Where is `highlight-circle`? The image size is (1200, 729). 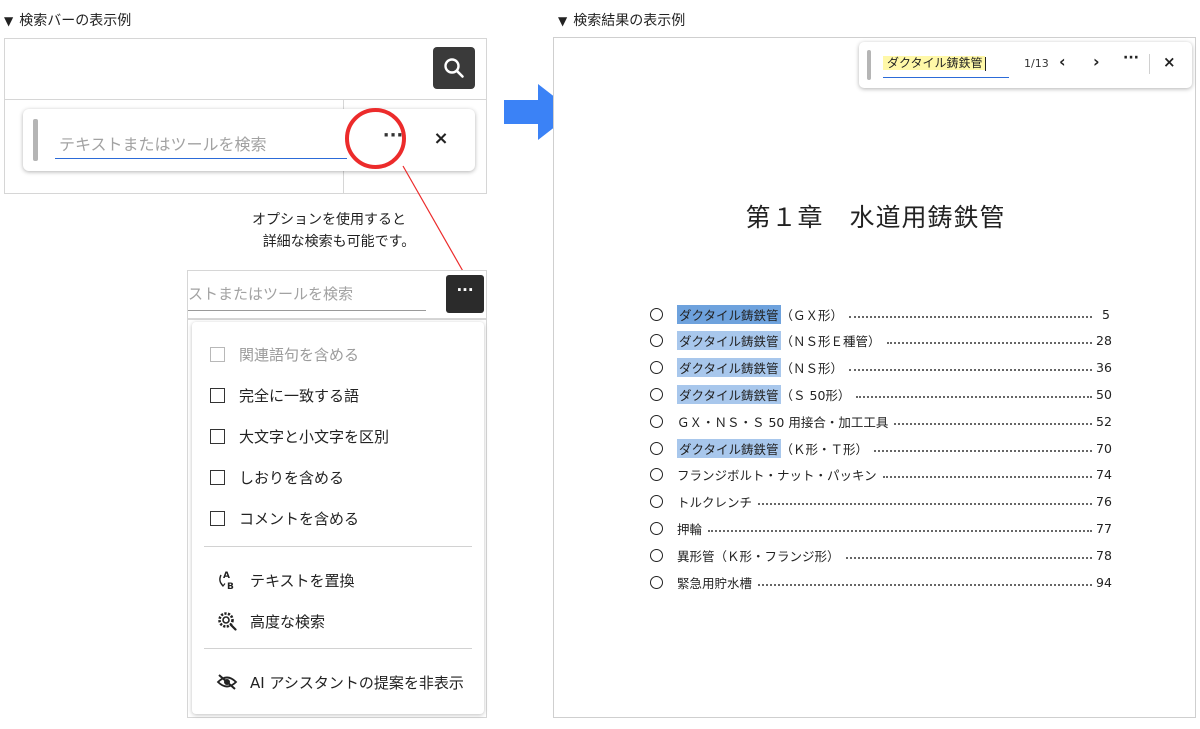 highlight-circle is located at coordinates (375, 138).